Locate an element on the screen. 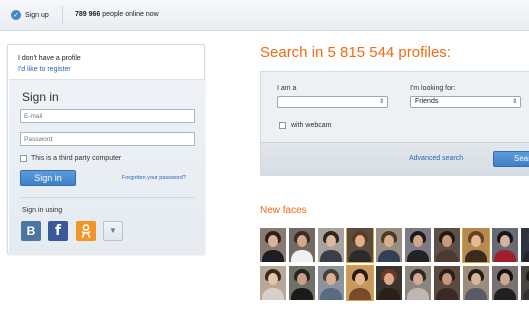 This screenshot has width=529, height=313. webcam-label: with webcam is located at coordinates (311, 125).